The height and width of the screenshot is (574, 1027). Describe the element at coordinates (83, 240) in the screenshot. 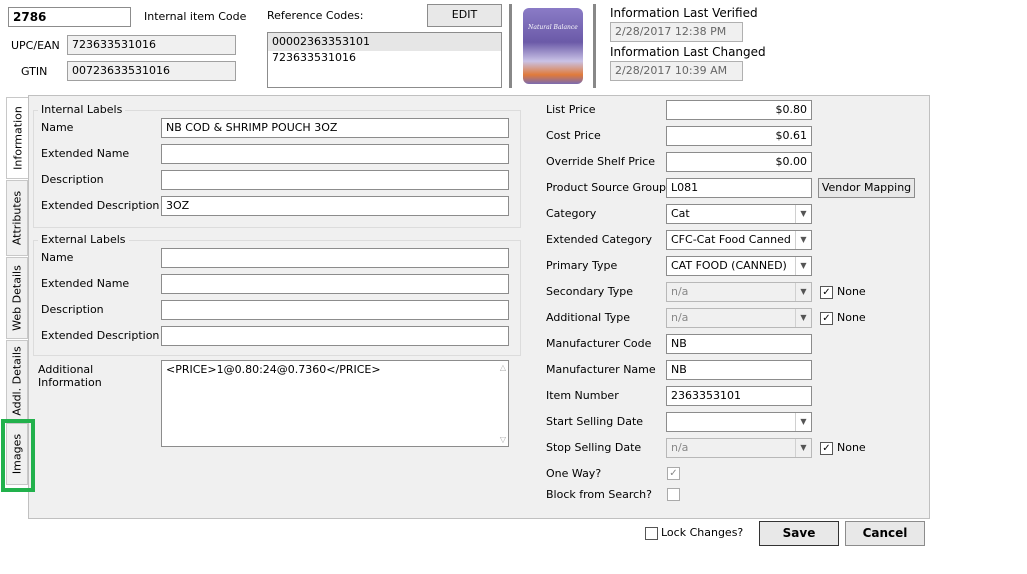

I see `external-labels-title: External Labels` at that location.